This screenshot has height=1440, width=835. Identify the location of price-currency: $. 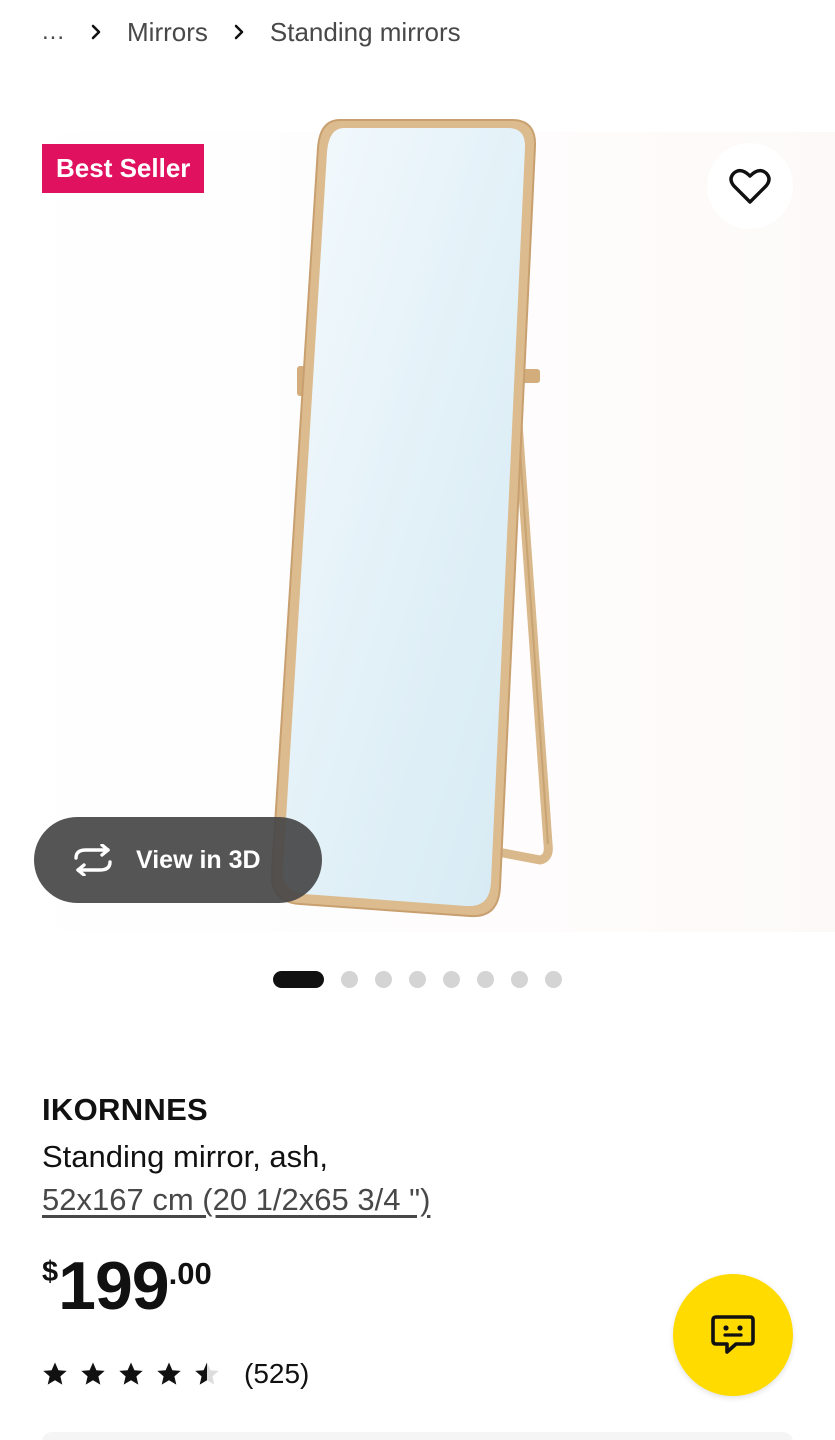
(50, 1272).